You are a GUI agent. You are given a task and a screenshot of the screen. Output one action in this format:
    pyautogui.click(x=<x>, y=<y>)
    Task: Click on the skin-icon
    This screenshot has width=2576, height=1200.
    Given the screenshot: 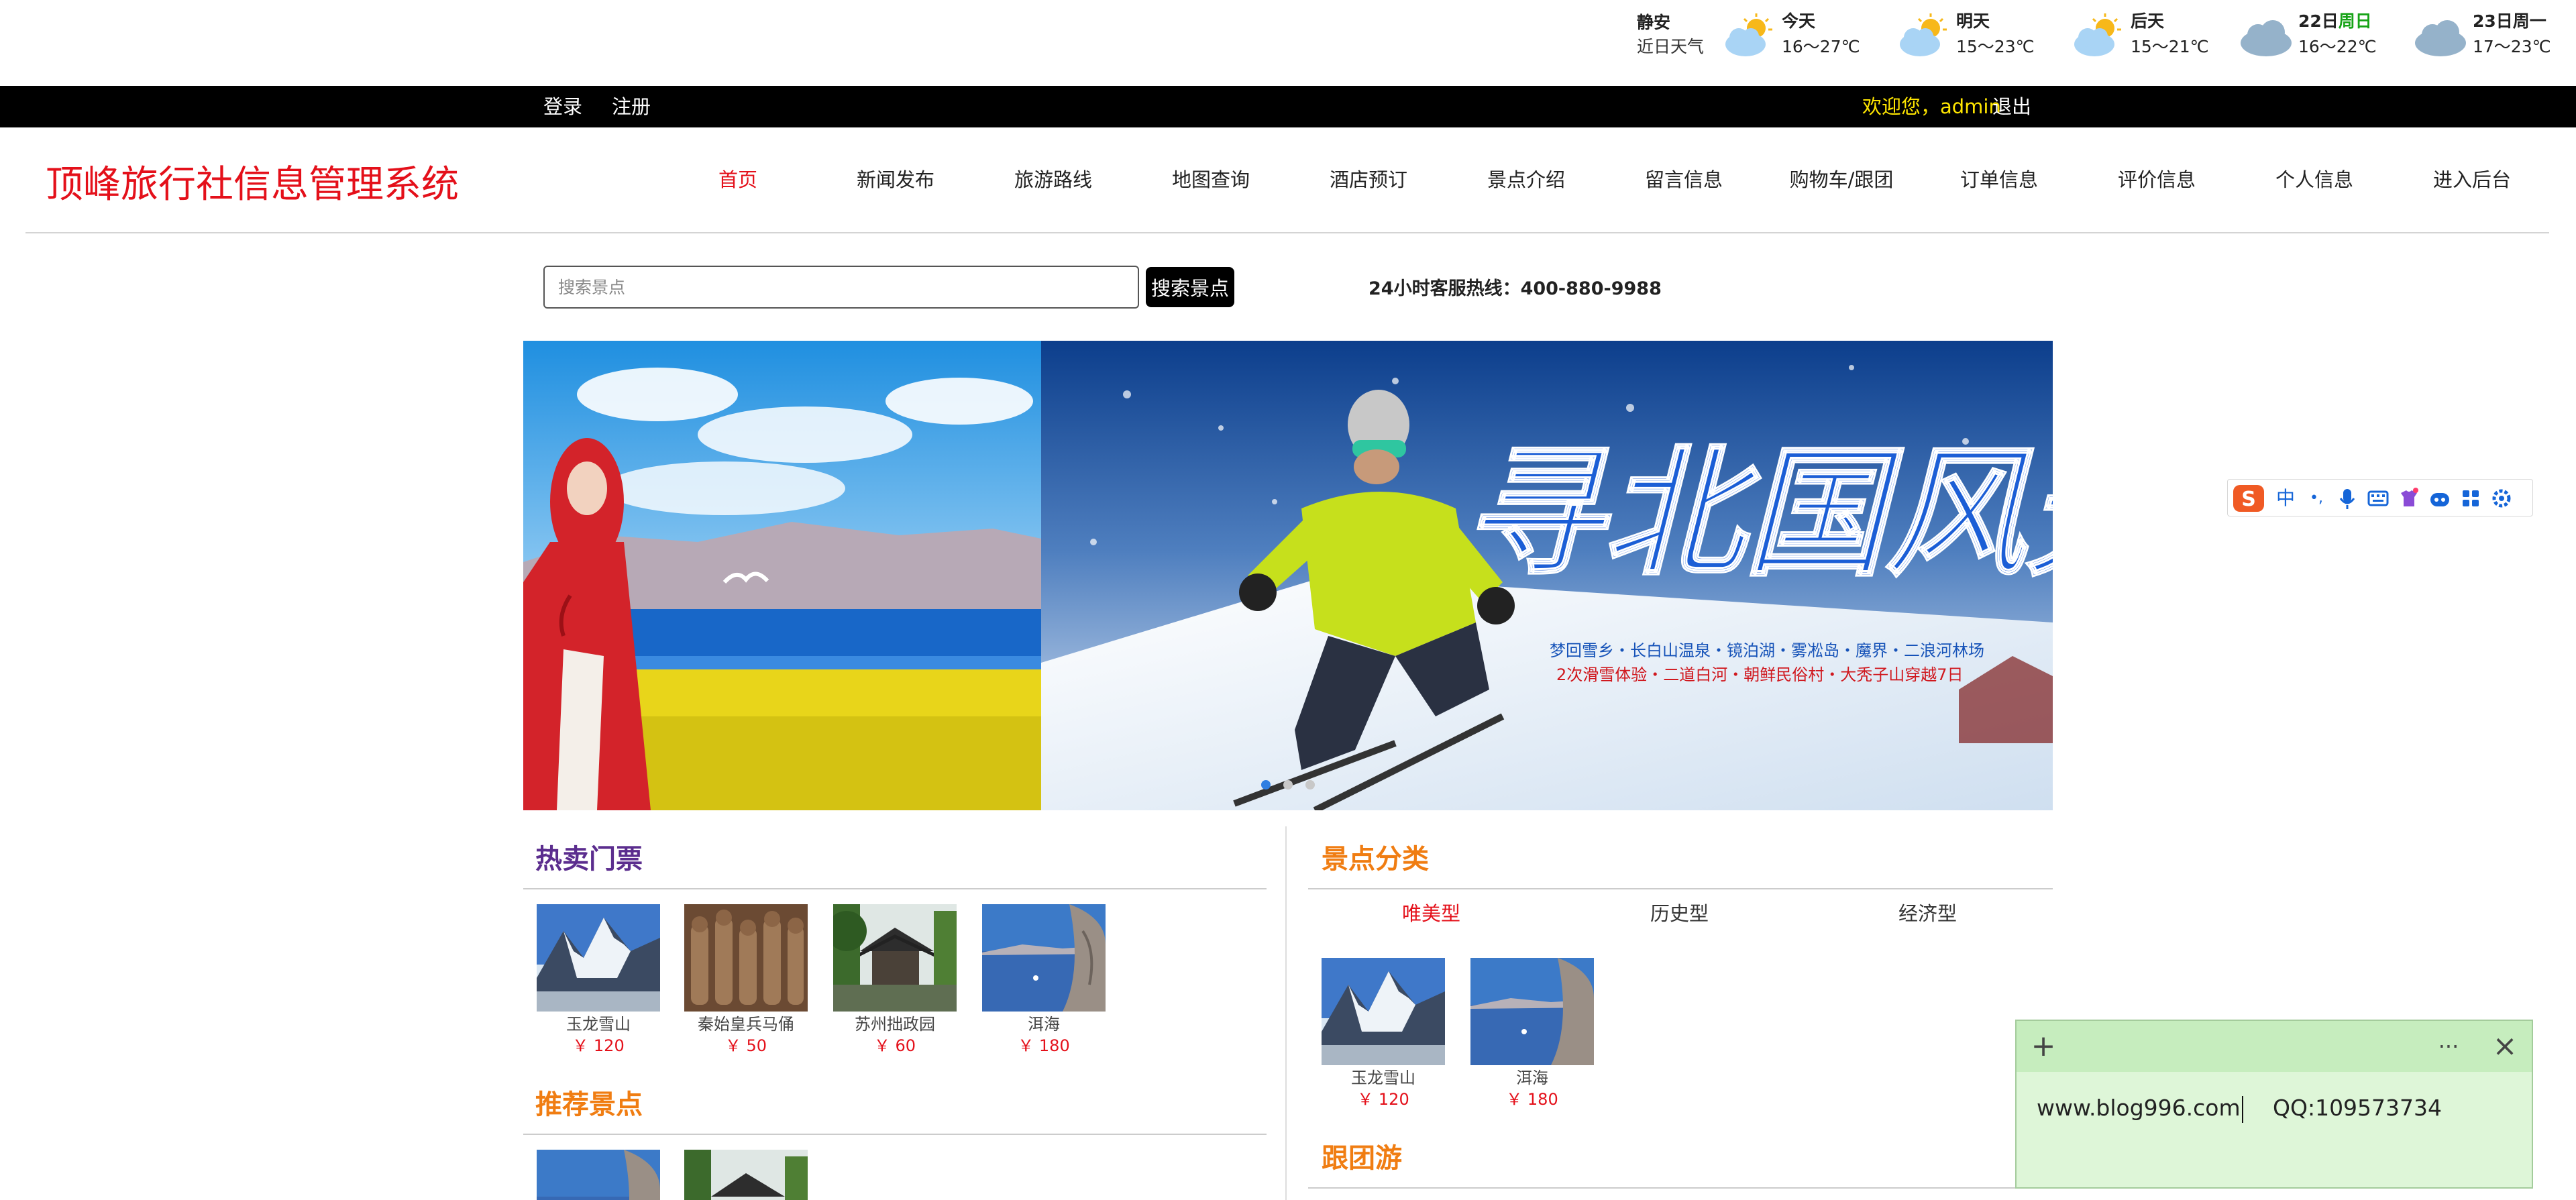 What is the action you would take?
    pyautogui.click(x=2409, y=498)
    